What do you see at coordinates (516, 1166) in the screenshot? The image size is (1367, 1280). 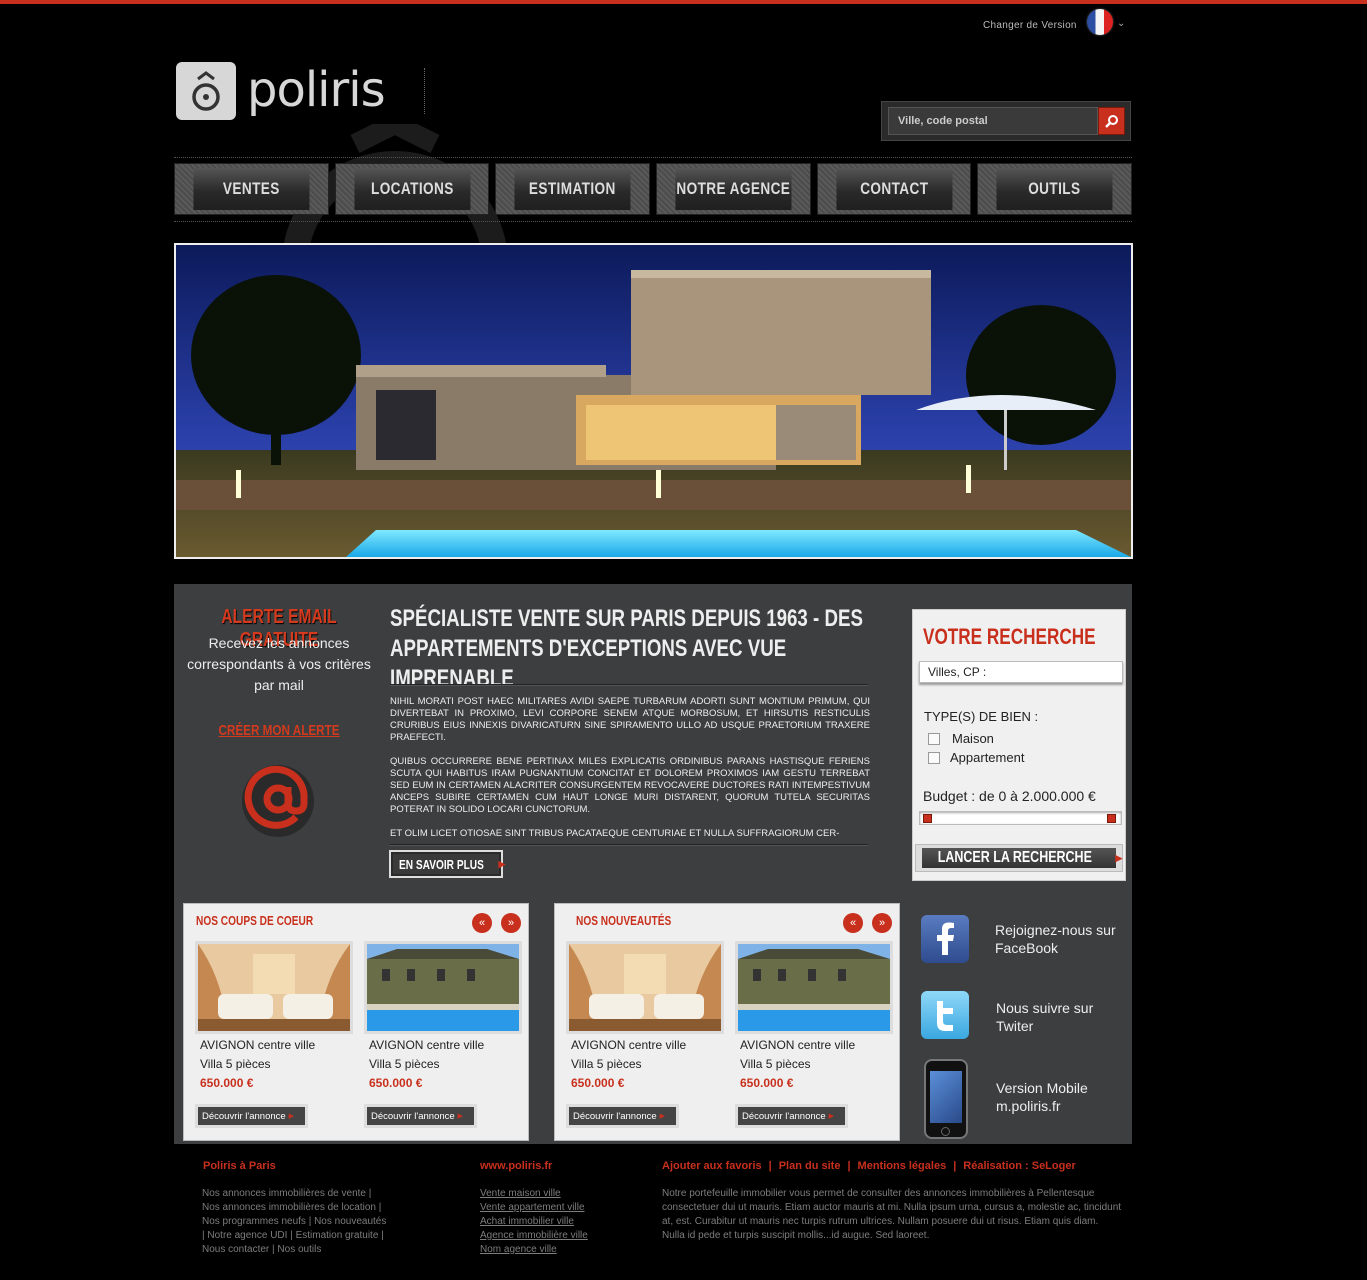 I see `footer-title: www.poliris.fr` at bounding box center [516, 1166].